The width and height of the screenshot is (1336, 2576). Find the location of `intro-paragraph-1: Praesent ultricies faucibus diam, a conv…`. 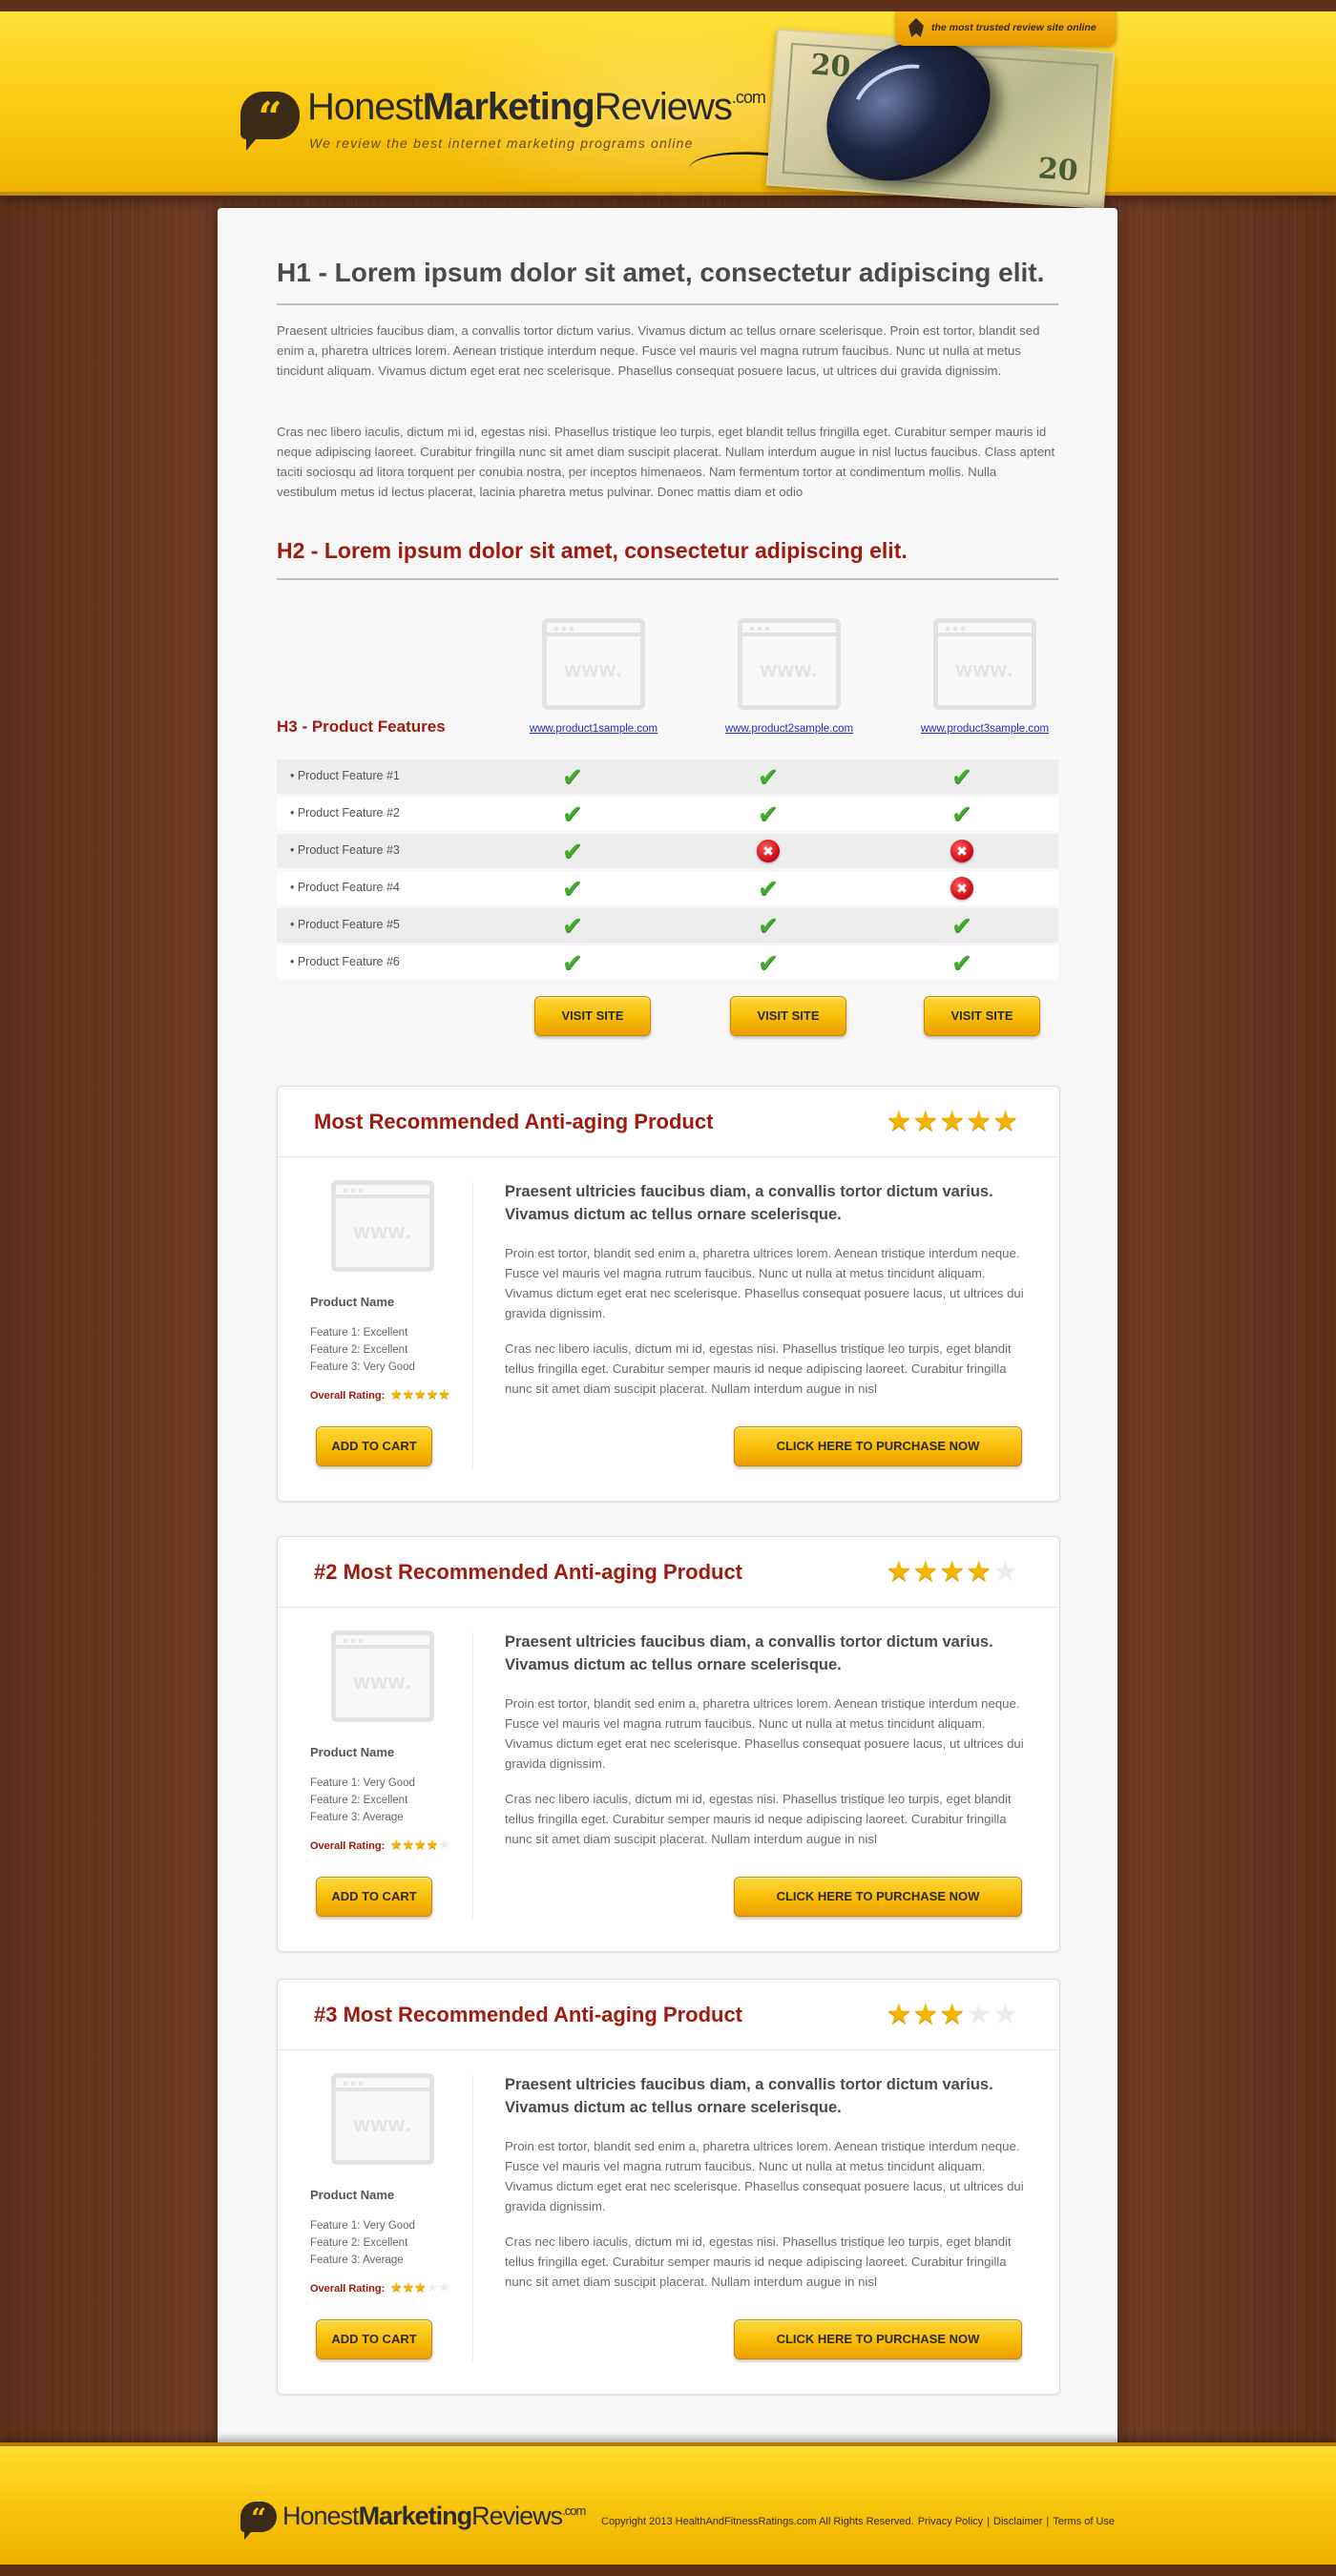

intro-paragraph-1: Praesent ultricies faucibus diam, a conv… is located at coordinates (658, 350).